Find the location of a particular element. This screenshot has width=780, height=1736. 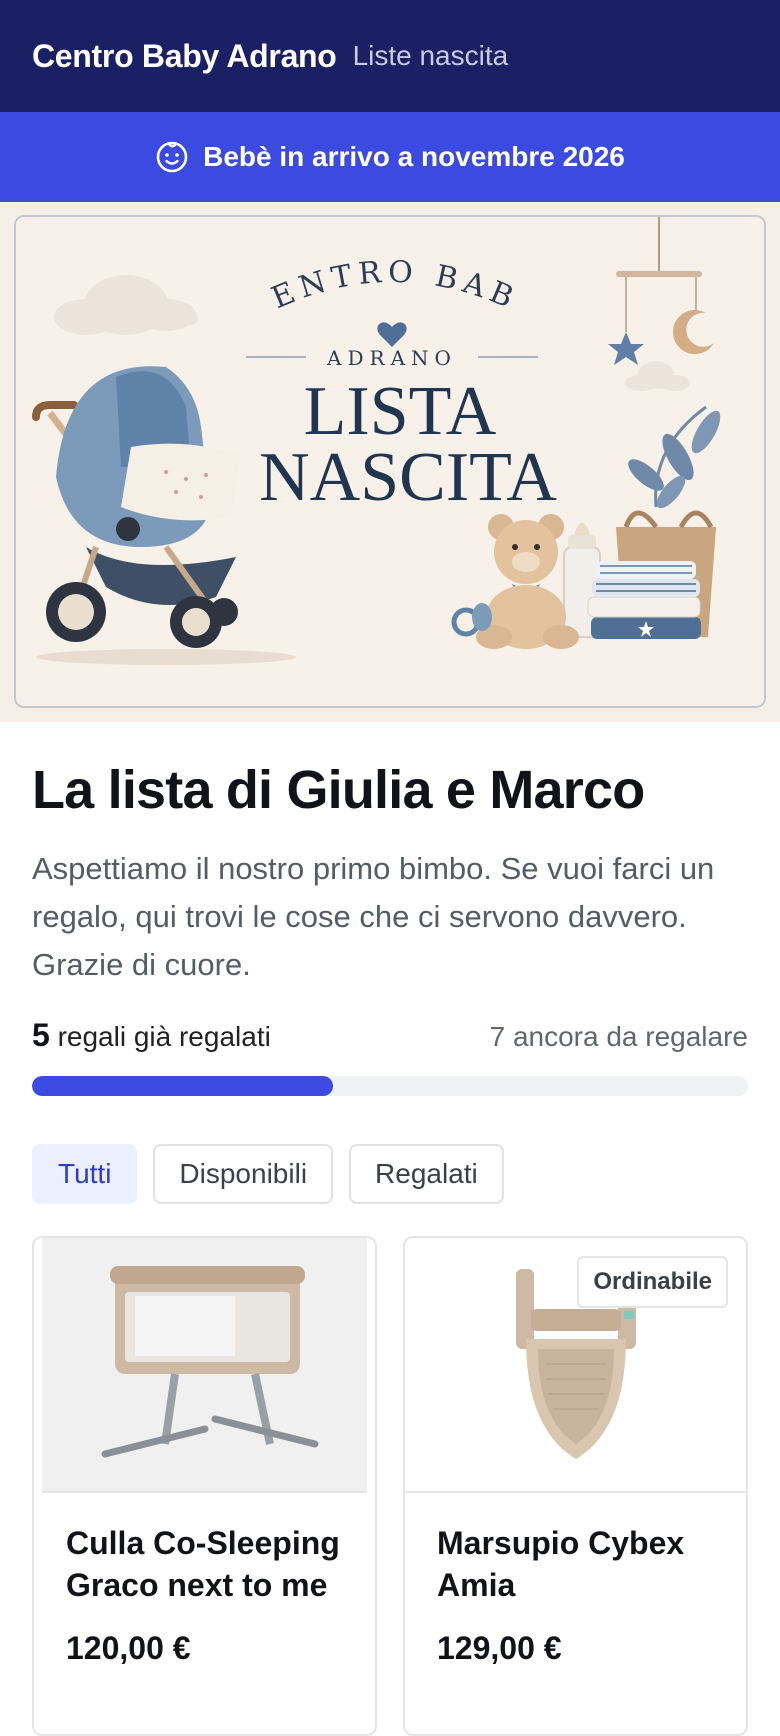

availability-badge: Ordinabile is located at coordinates (652, 1281).